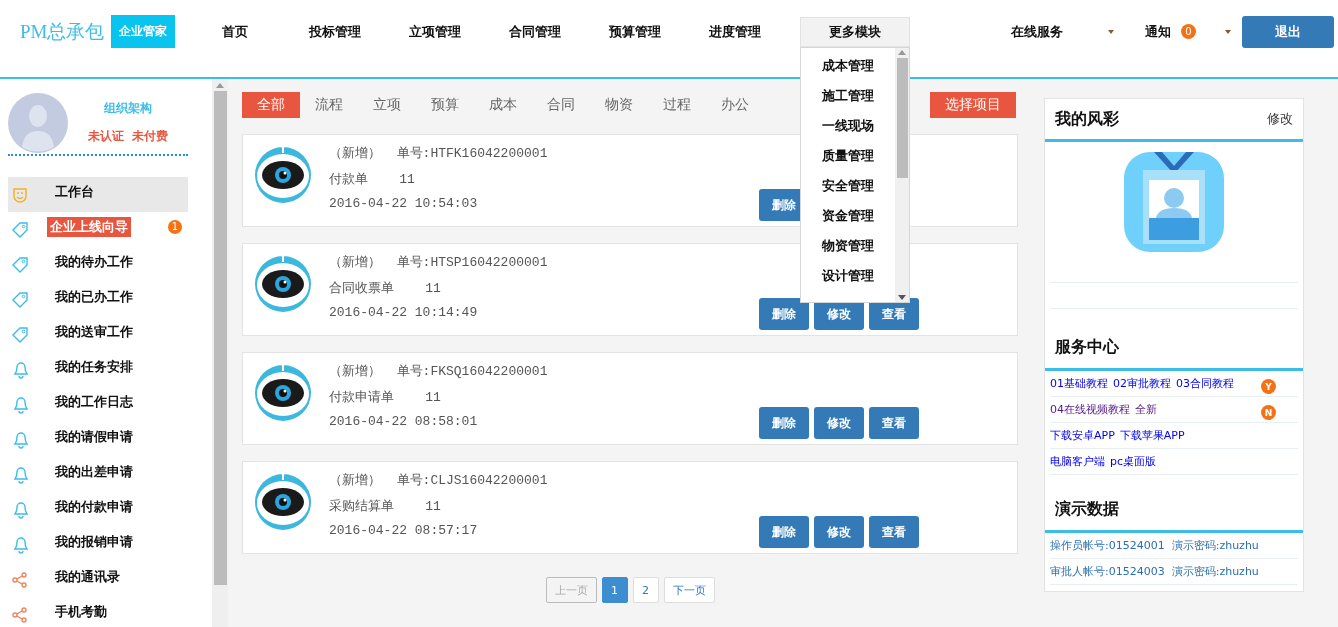 The width and height of the screenshot is (1338, 627). Describe the element at coordinates (439, 262) in the screenshot. I see `record-number: （新增） 单号:HTSP16042200001` at that location.